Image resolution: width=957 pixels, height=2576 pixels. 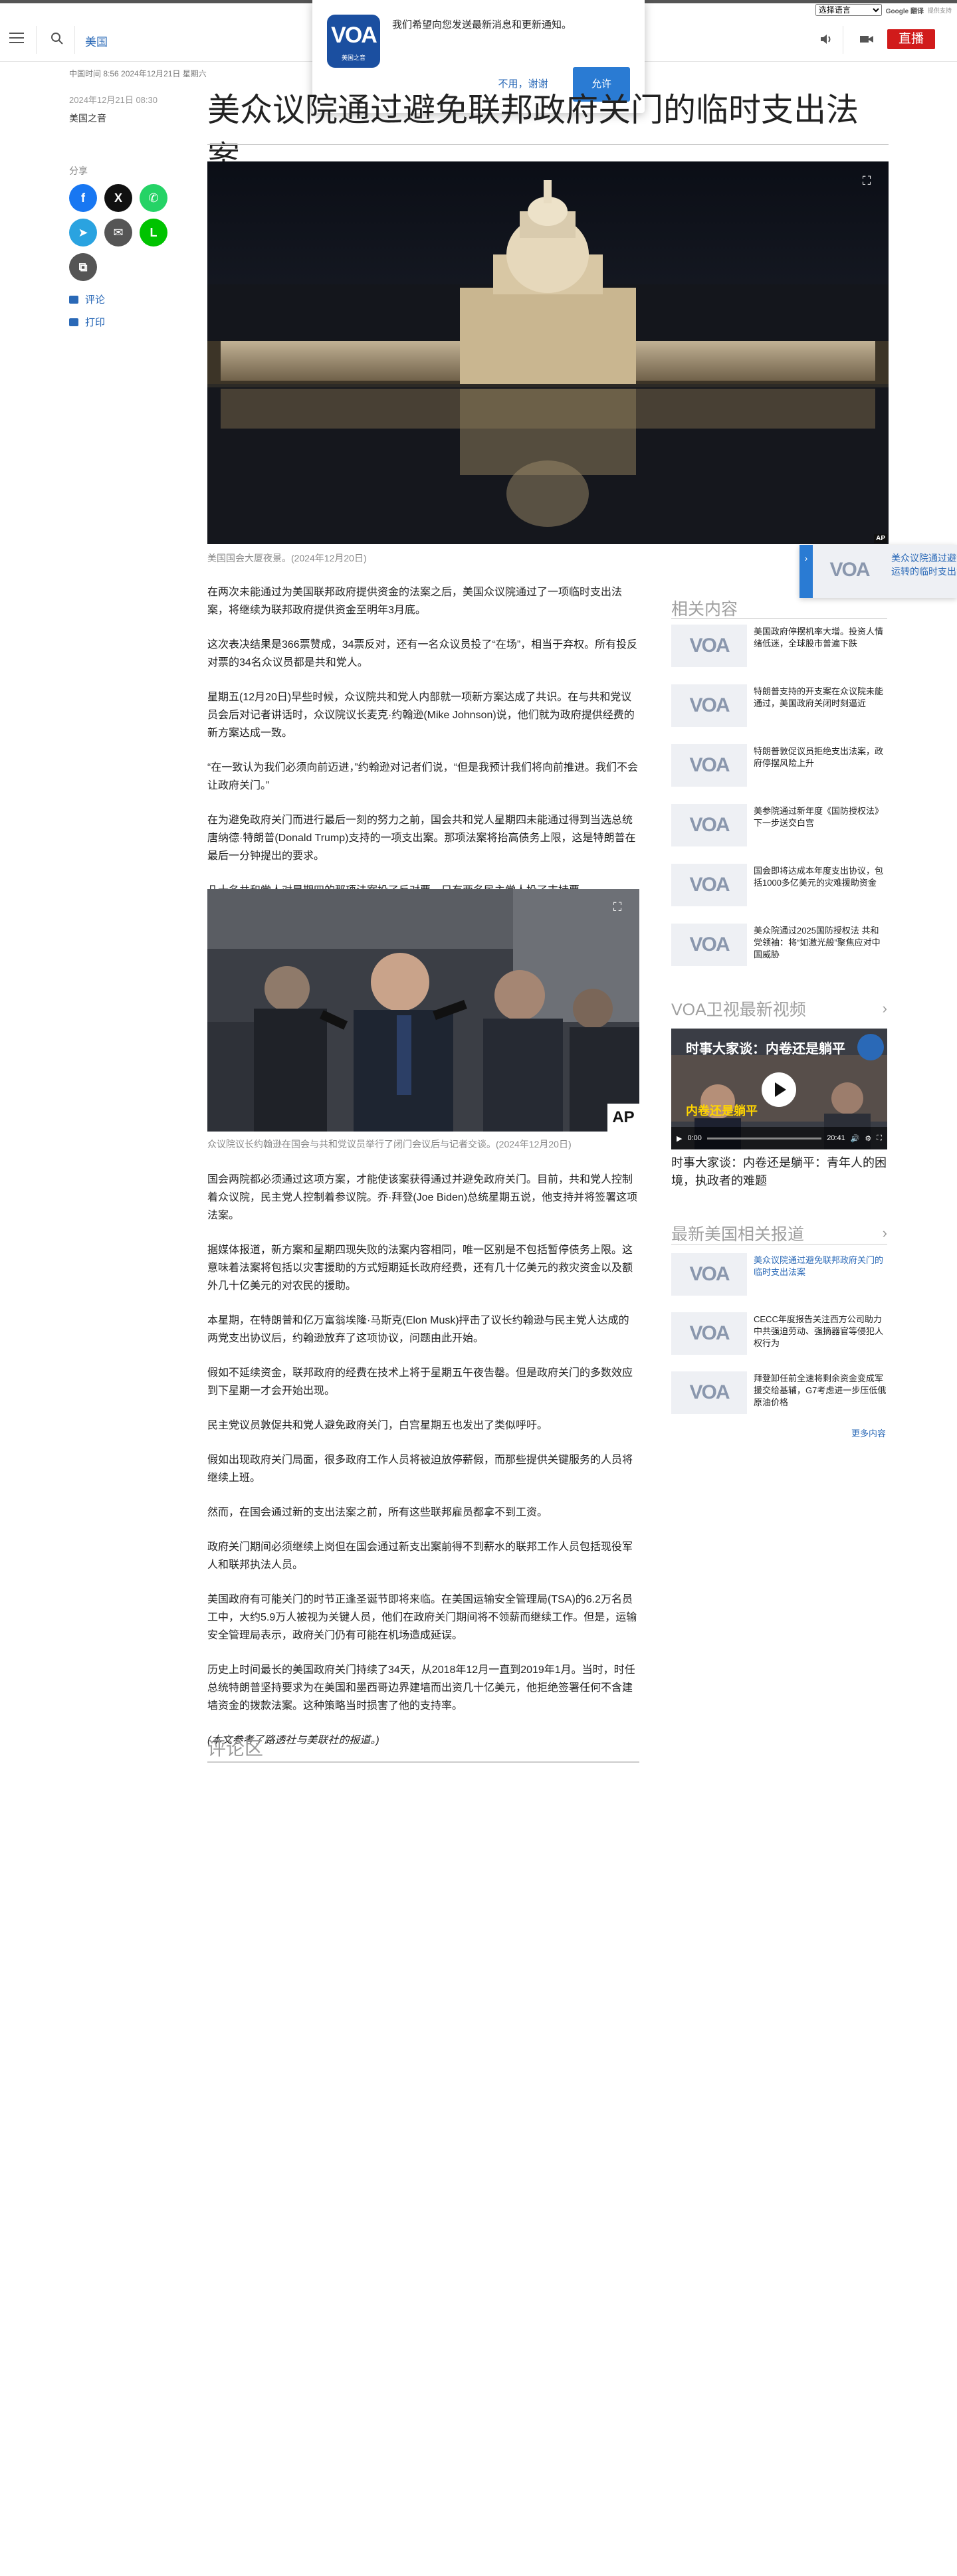 I want to click on related-item: VOA 美国政府停摆机率大增。投资人情绪低迷，全球股市普遍下跌, so click(x=779, y=647).